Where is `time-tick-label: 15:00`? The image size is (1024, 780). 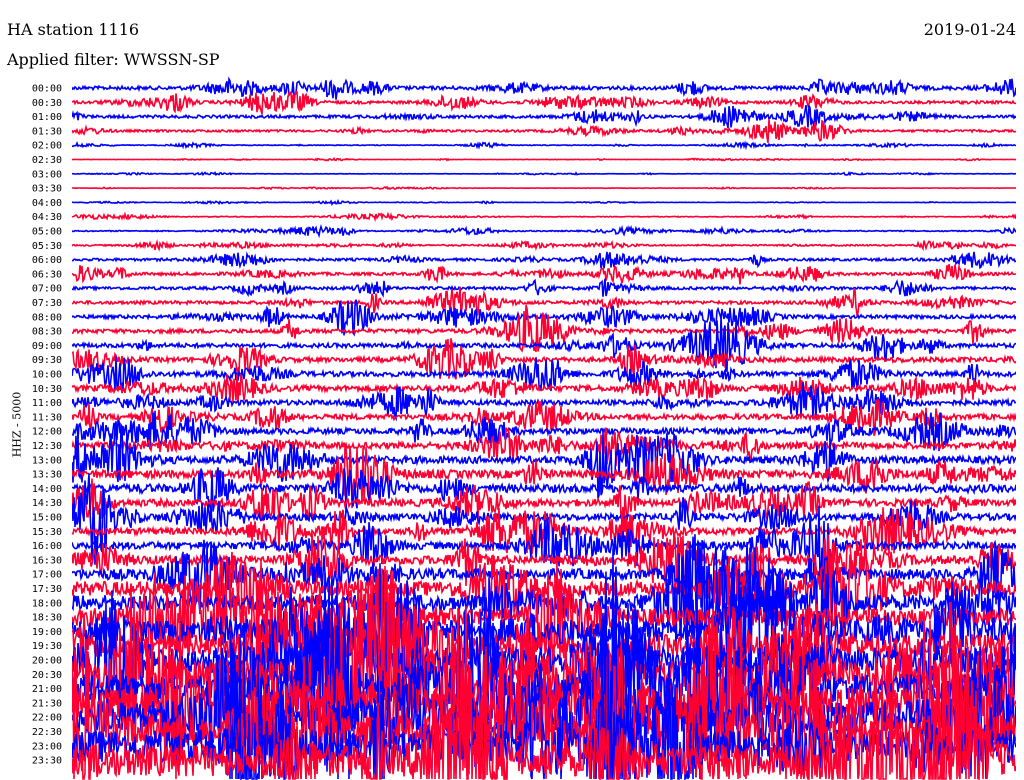 time-tick-label: 15:00 is located at coordinates (47, 518).